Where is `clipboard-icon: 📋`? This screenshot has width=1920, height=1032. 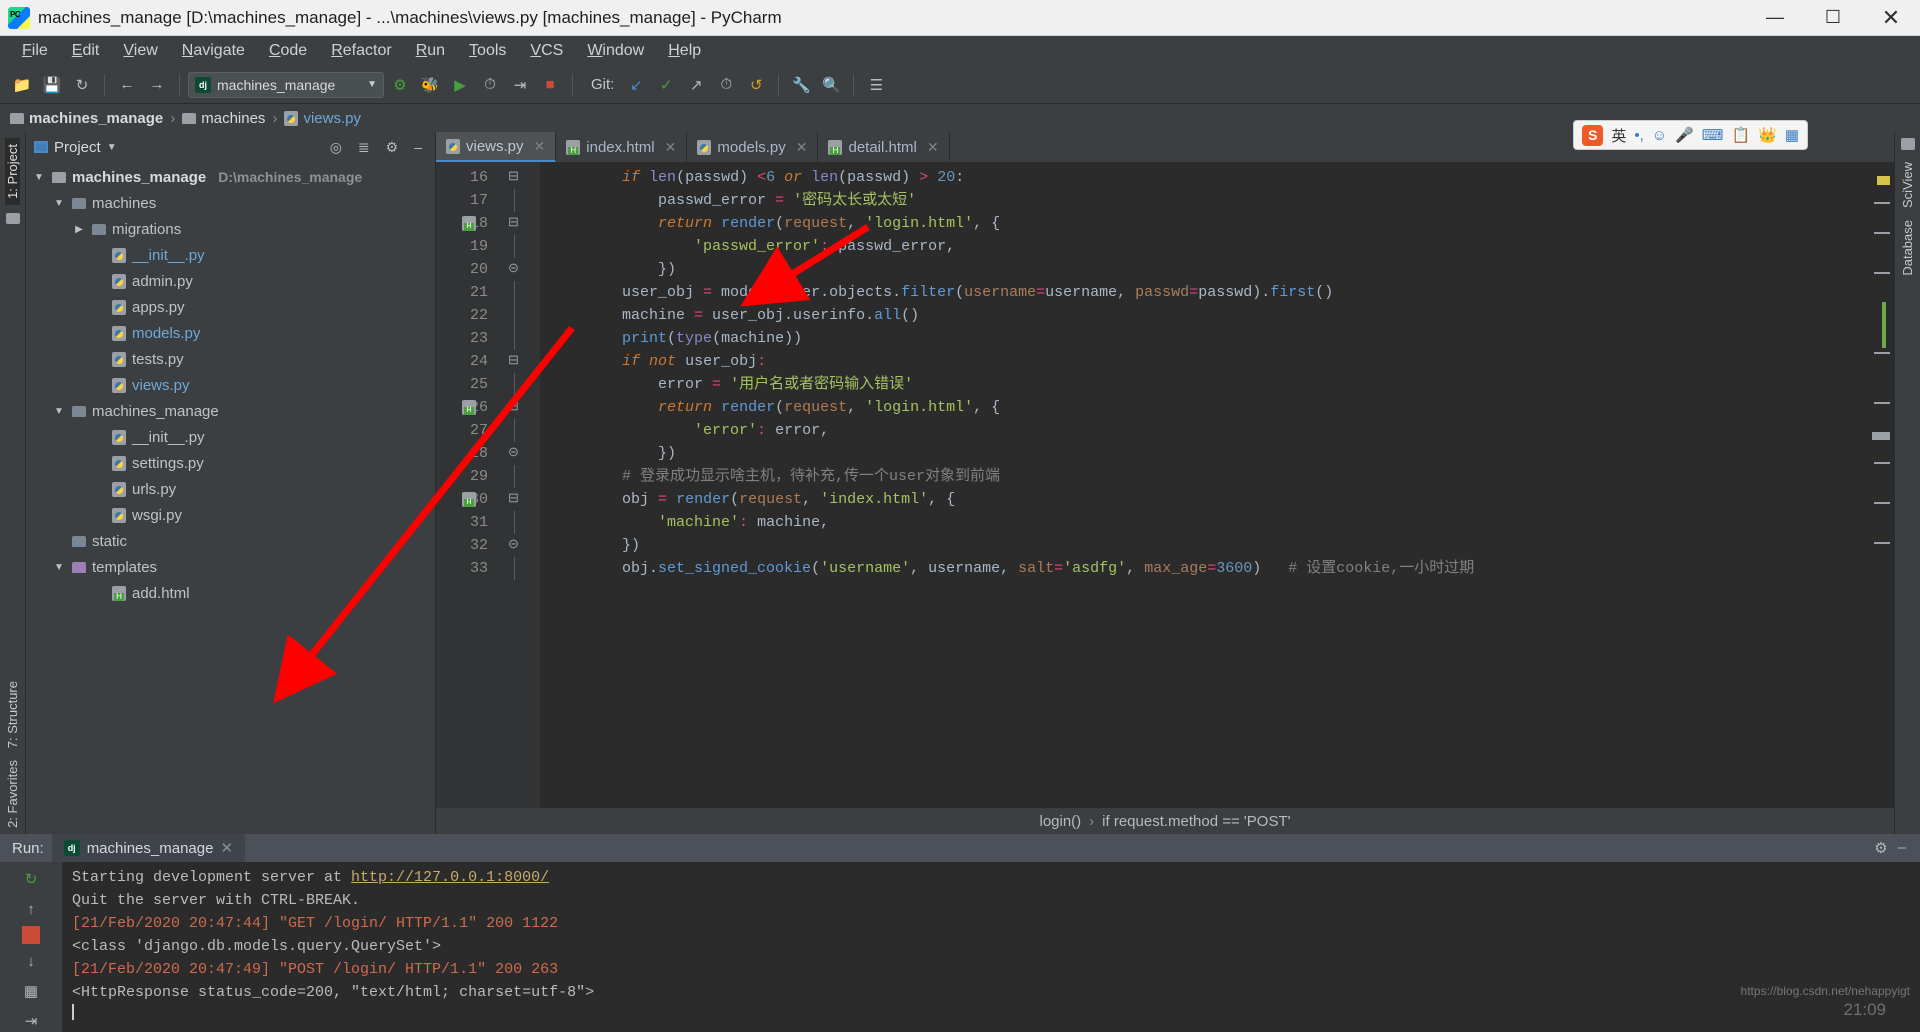
clipboard-icon: 📋 is located at coordinates (1740, 135).